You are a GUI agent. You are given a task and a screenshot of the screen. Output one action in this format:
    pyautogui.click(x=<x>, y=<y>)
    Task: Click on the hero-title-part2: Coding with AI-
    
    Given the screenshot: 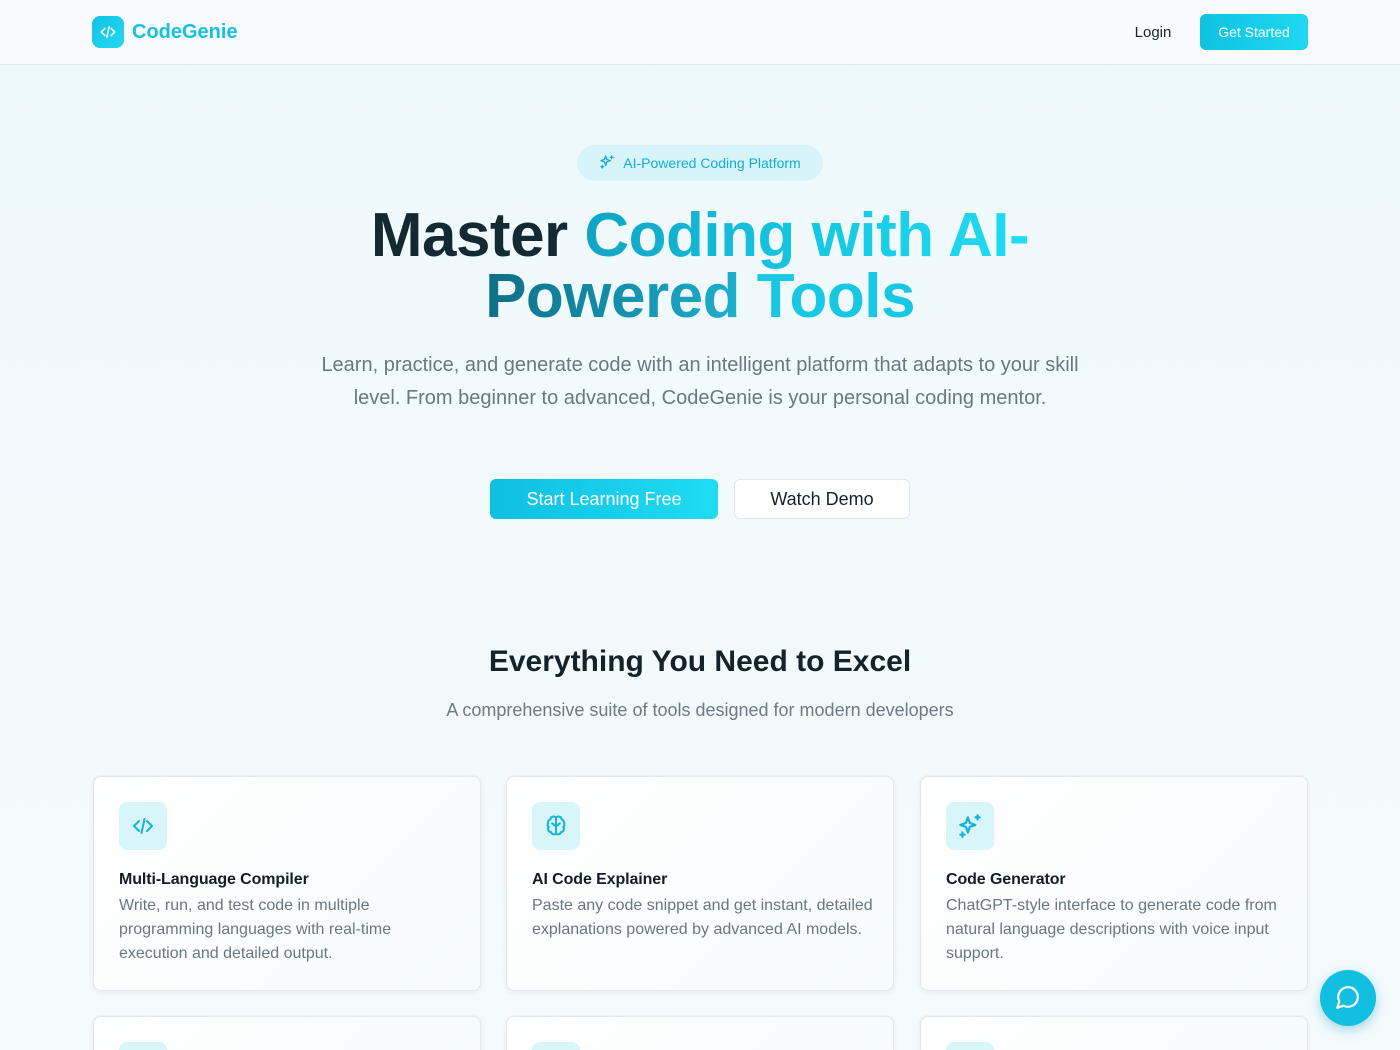 What is the action you would take?
    pyautogui.click(x=807, y=235)
    